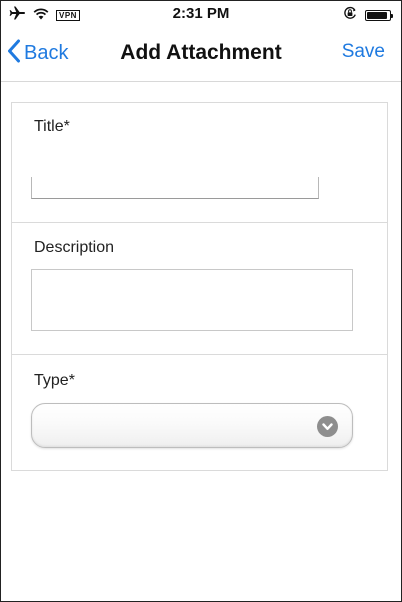  I want to click on battery-icon, so click(379, 15).